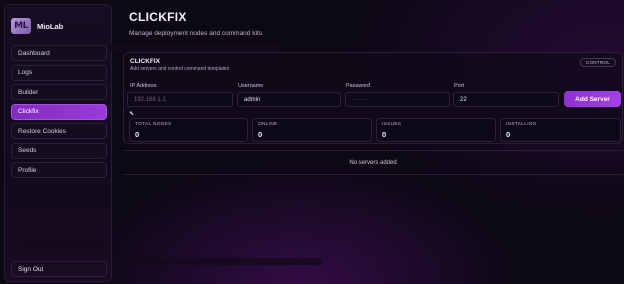 This screenshot has height=284, width=624. Describe the element at coordinates (358, 86) in the screenshot. I see `password-label: Password` at that location.